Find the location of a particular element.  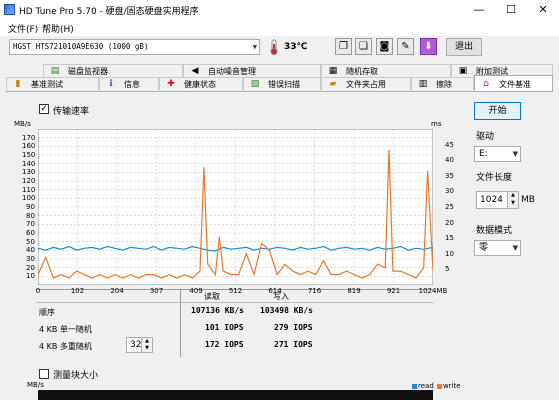

file-length-unit: MB is located at coordinates (528, 200).